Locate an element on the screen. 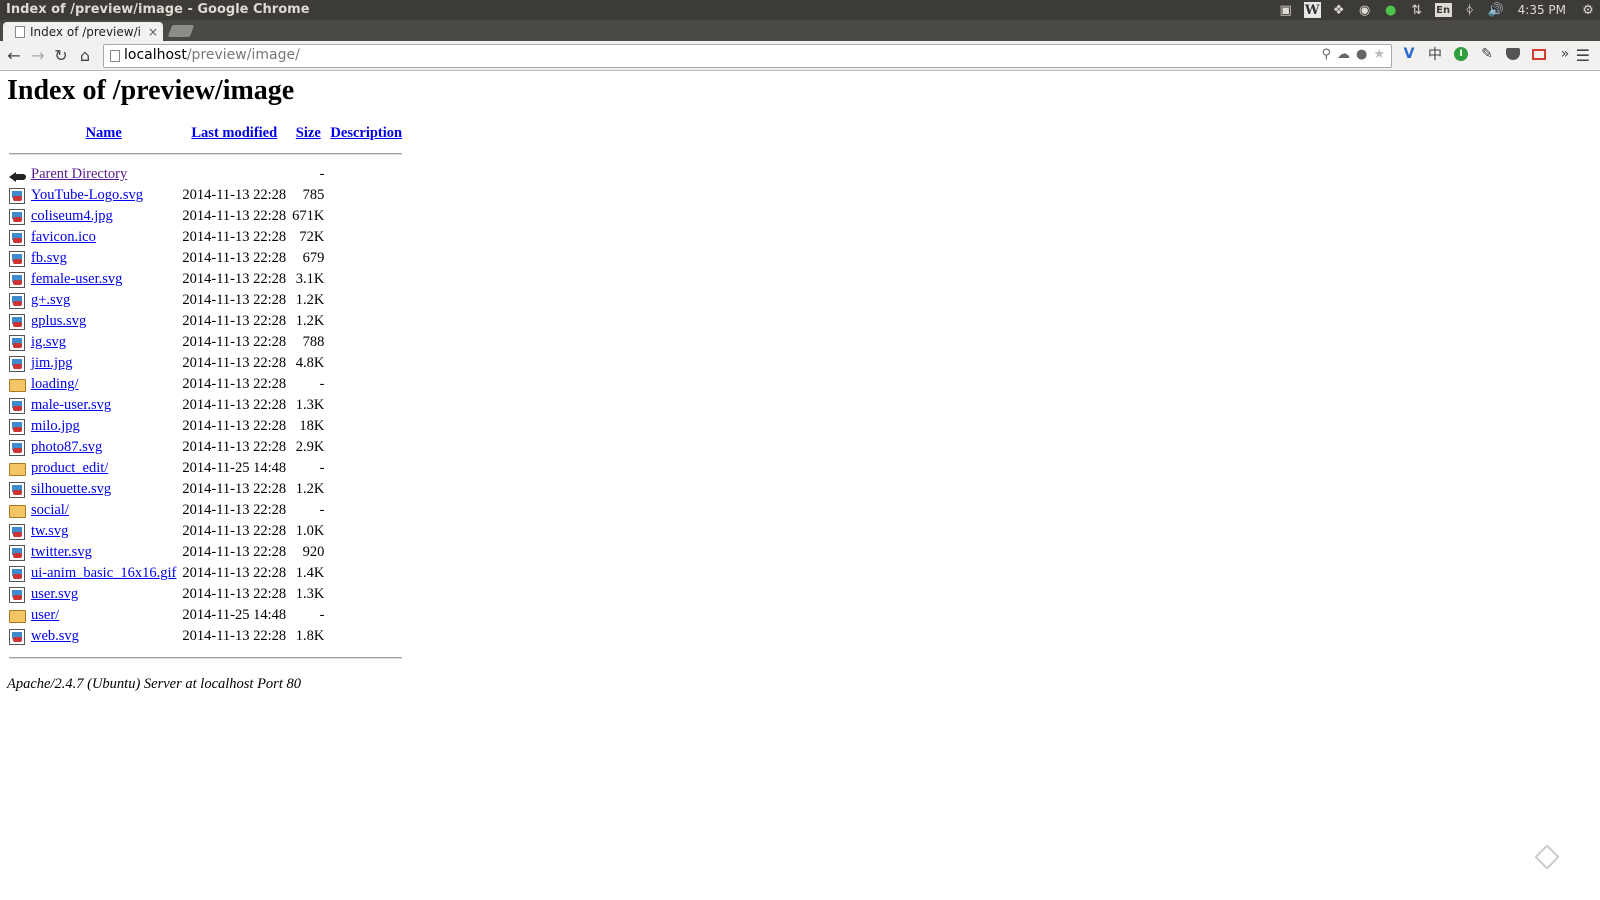 The height and width of the screenshot is (900, 1600). omnibox-actions: ⚲ ☁ ● ★ is located at coordinates (1353, 54).